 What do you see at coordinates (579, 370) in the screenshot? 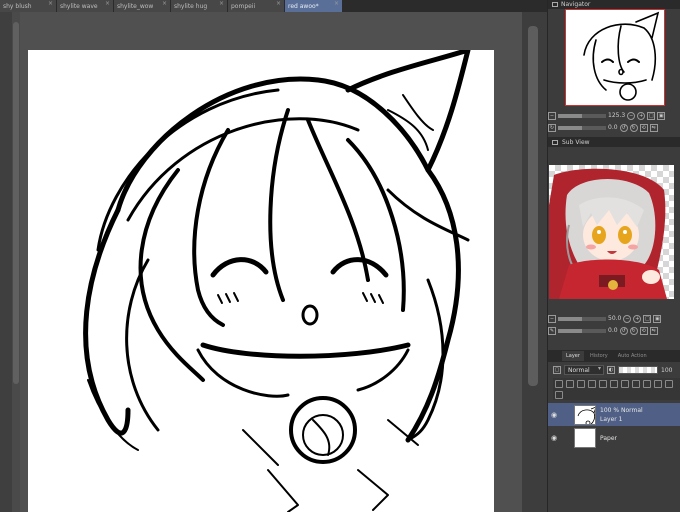
I see `blend-mode-value: Normal` at bounding box center [579, 370].